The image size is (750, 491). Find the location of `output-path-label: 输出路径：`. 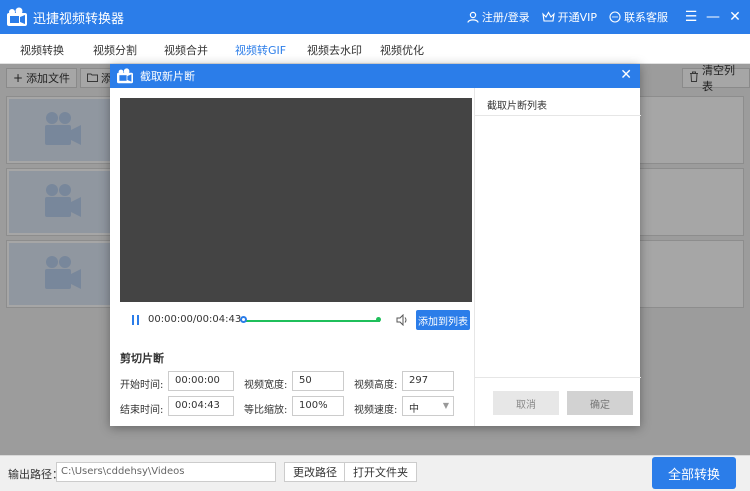

output-path-label: 输出路径： is located at coordinates (35, 474).